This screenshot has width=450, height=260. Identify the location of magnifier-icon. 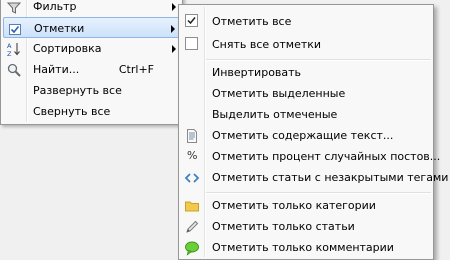
(14, 70).